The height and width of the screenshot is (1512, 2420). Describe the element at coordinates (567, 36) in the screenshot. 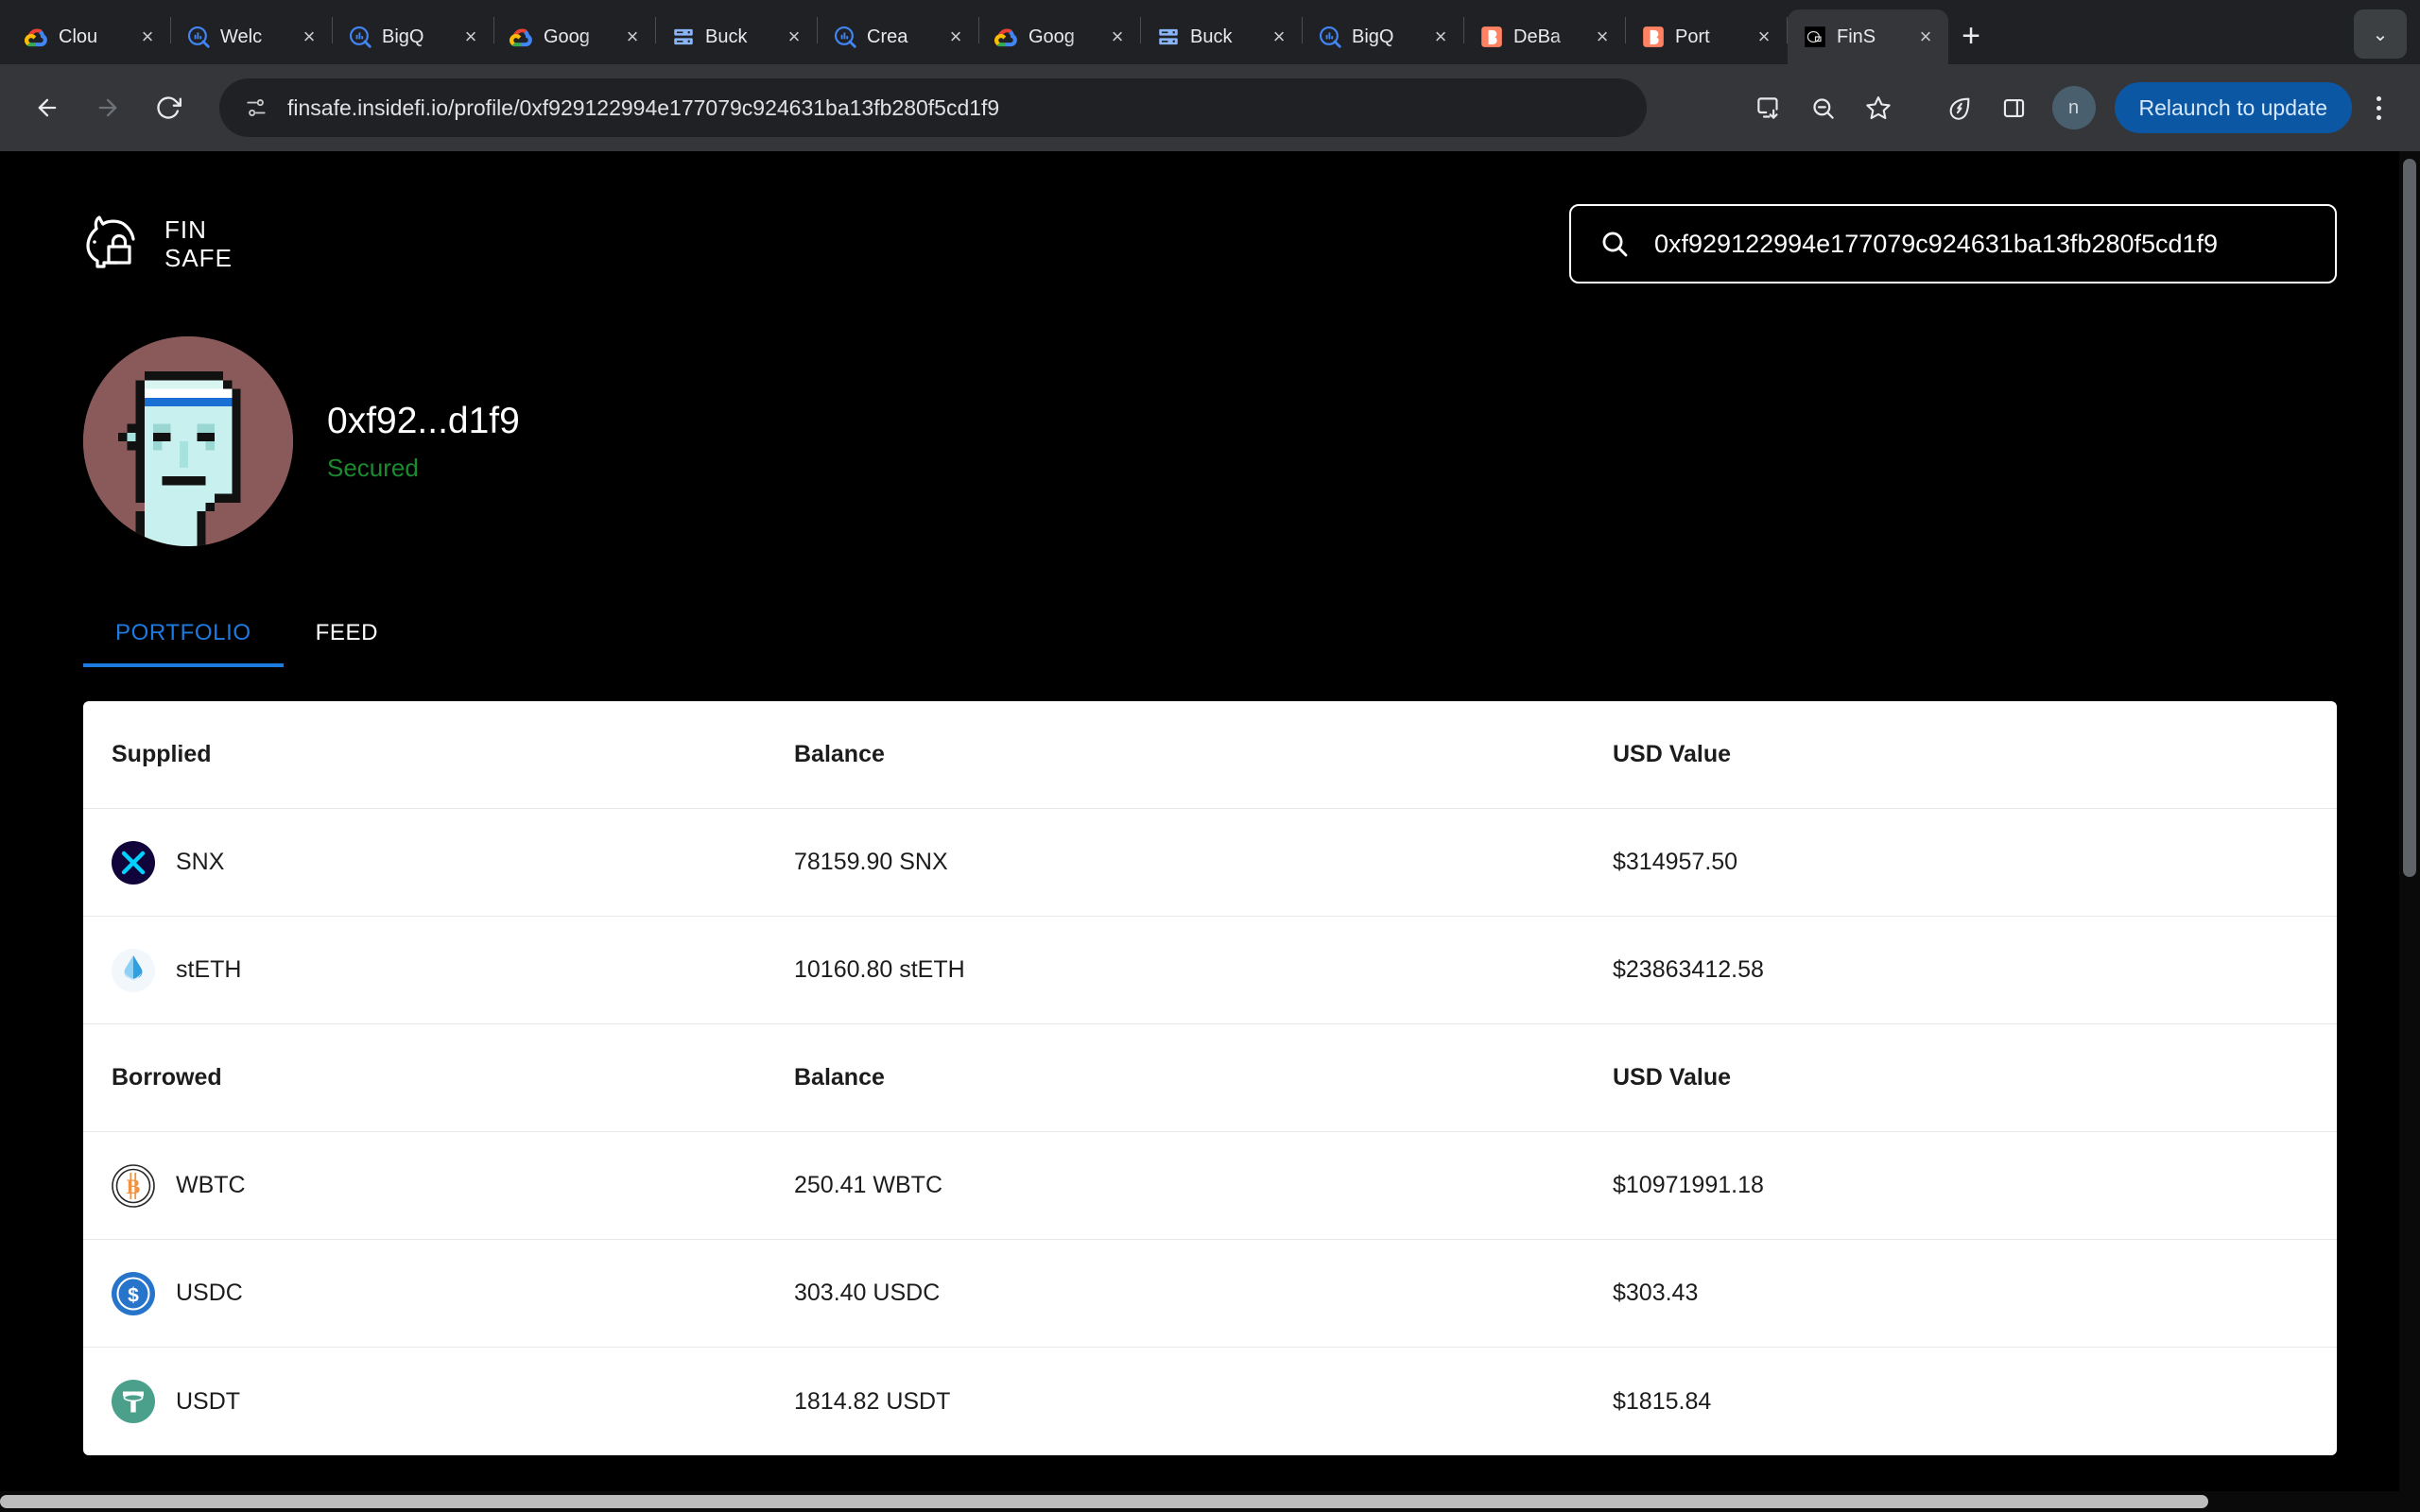

I see `browser-tab-title: Goog` at that location.